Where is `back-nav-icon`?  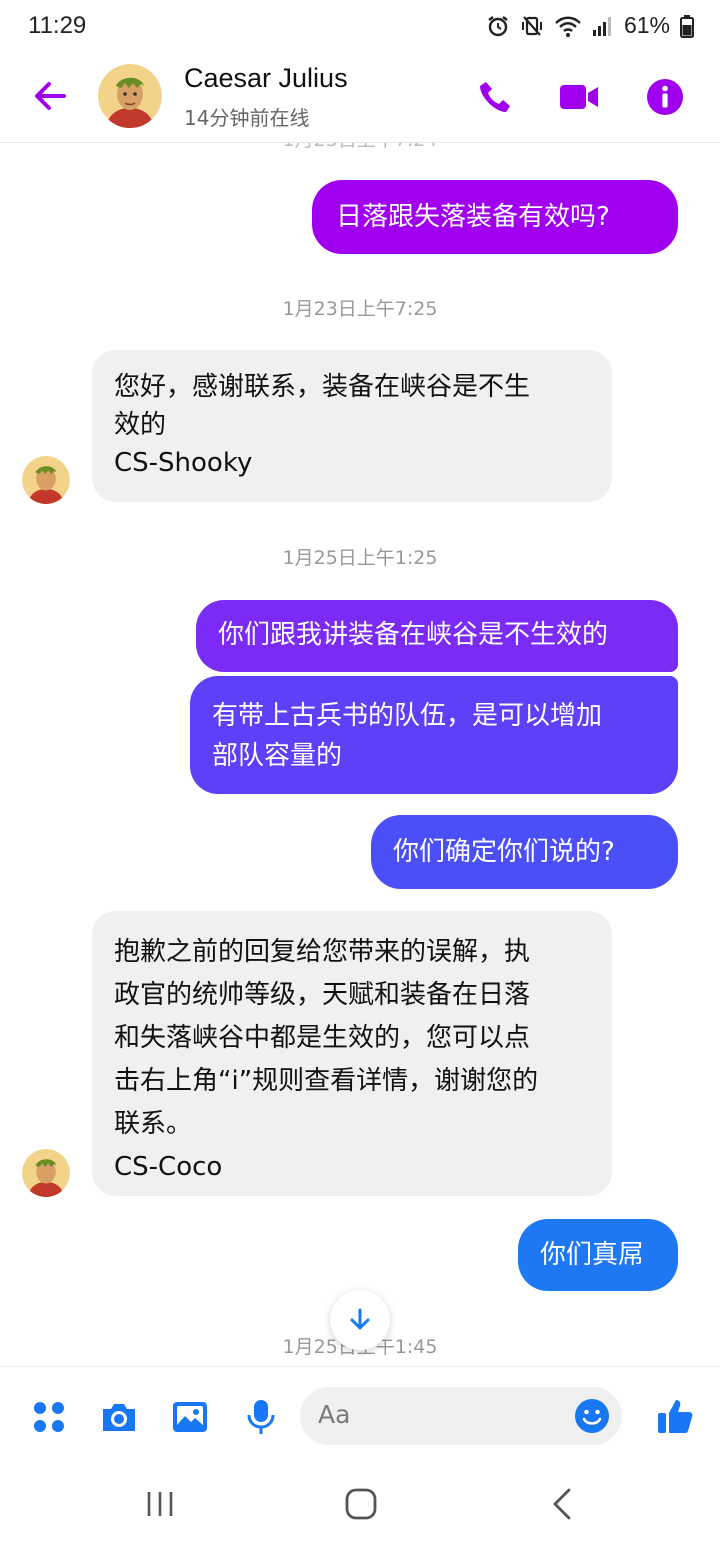
back-nav-icon is located at coordinates (563, 1504).